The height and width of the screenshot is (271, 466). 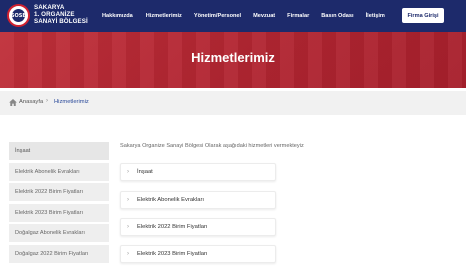 I want to click on accordion-item-elektrik-2023: › Elektrik 2023 Birim Fiyatları, so click(x=198, y=254).